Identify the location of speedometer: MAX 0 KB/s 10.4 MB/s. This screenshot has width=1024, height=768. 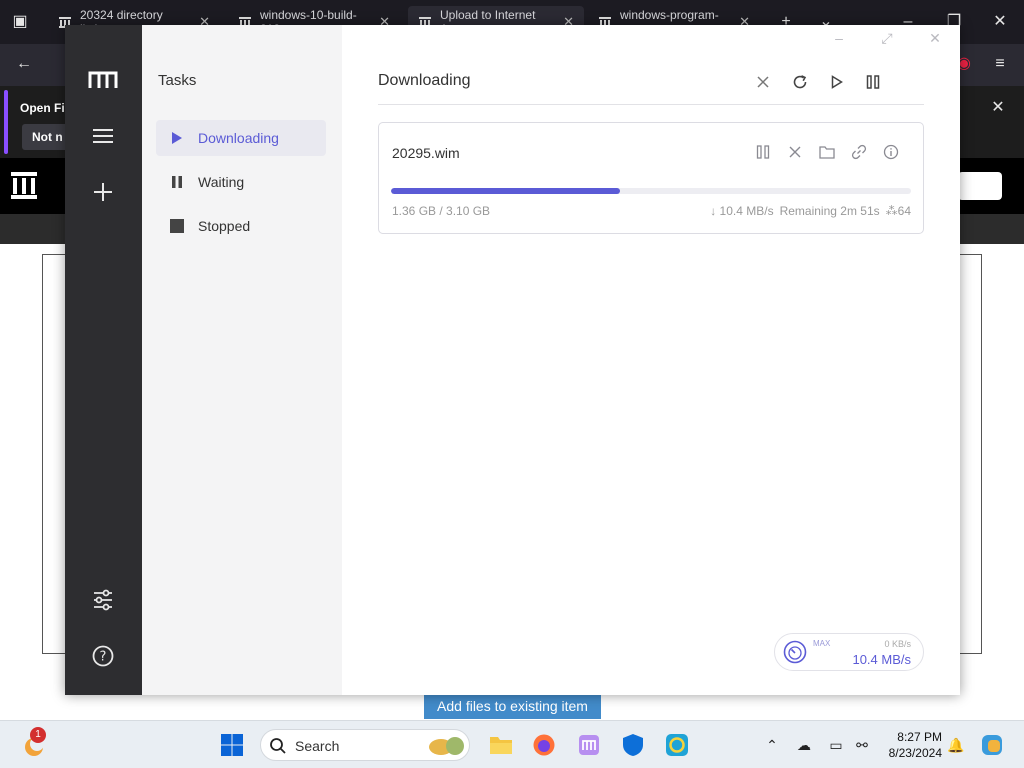
(849, 652).